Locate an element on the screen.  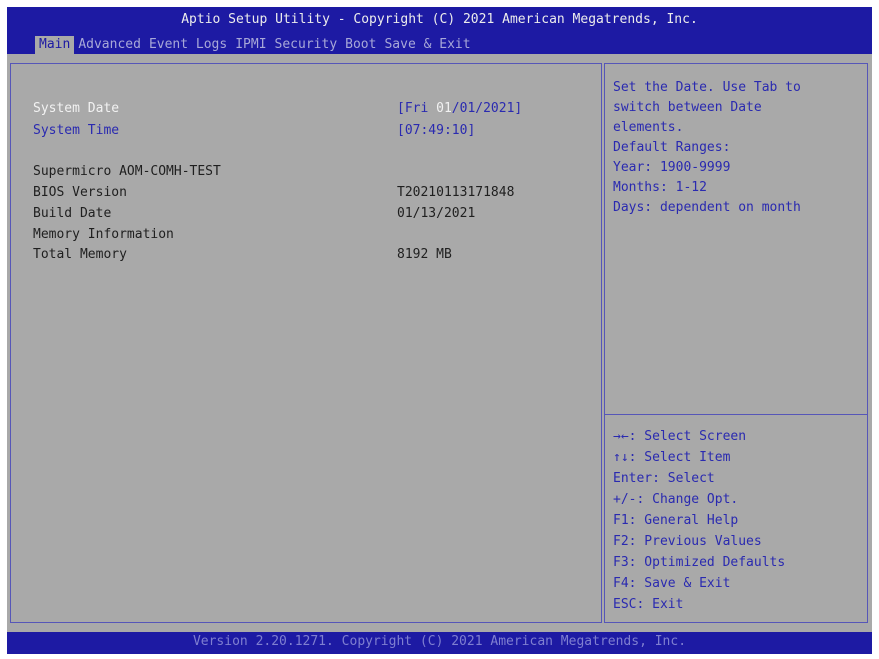
memory-information-label: Memory Information is located at coordinates (103, 234).